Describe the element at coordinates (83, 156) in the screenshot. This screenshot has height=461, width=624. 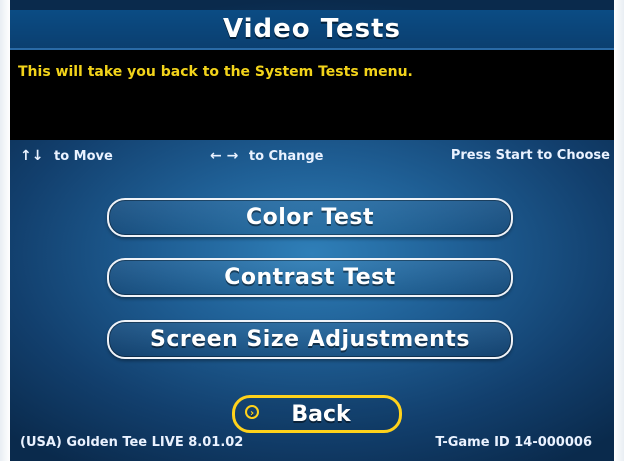
I see `hint-move-label: to Move` at that location.